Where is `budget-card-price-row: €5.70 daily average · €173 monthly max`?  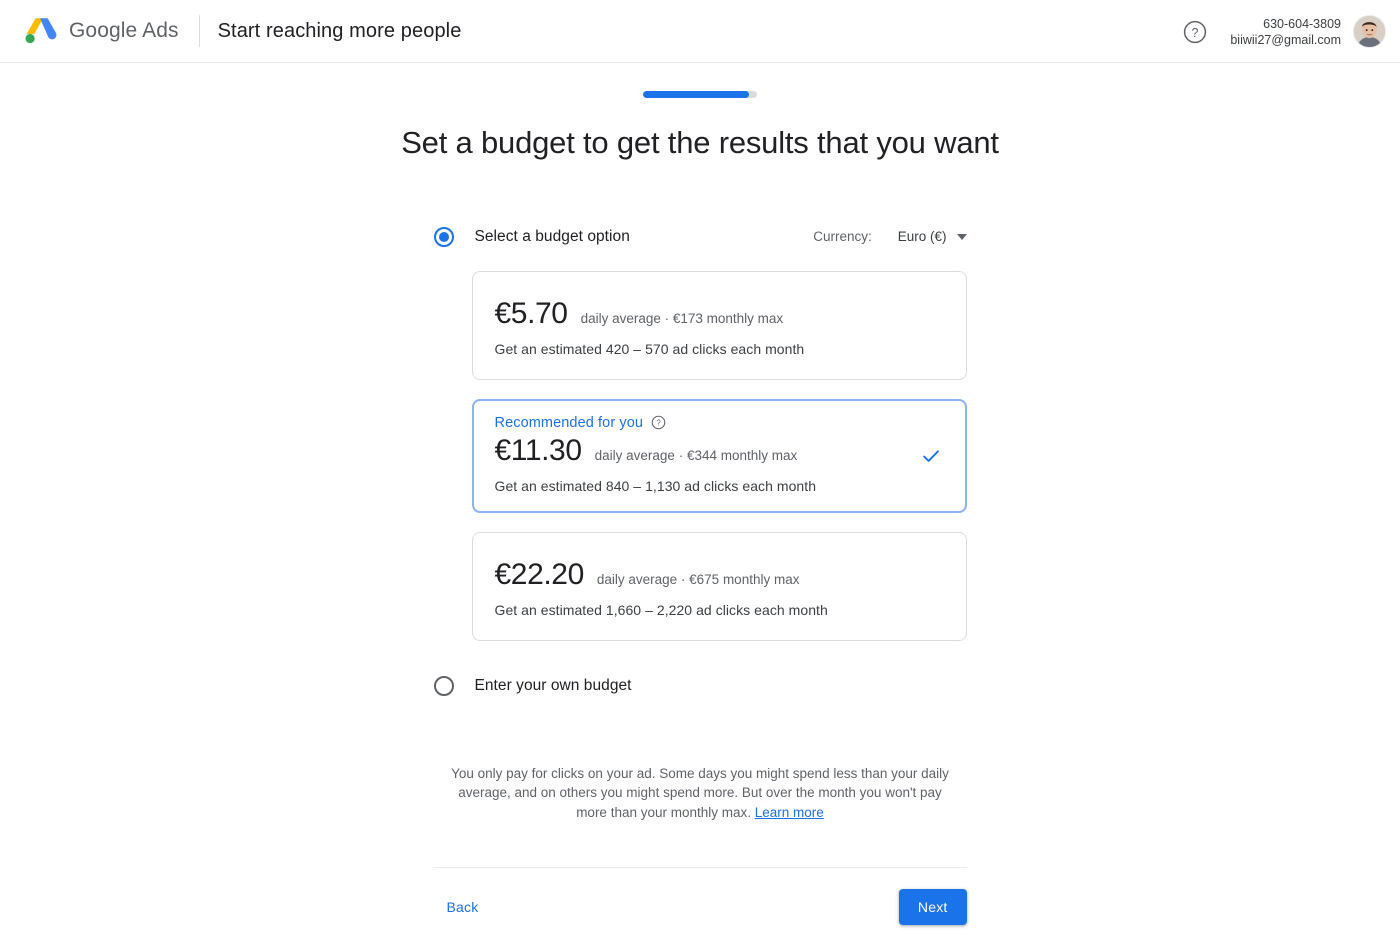
budget-card-price-row: €5.70 daily average · €173 monthly max is located at coordinates (719, 314).